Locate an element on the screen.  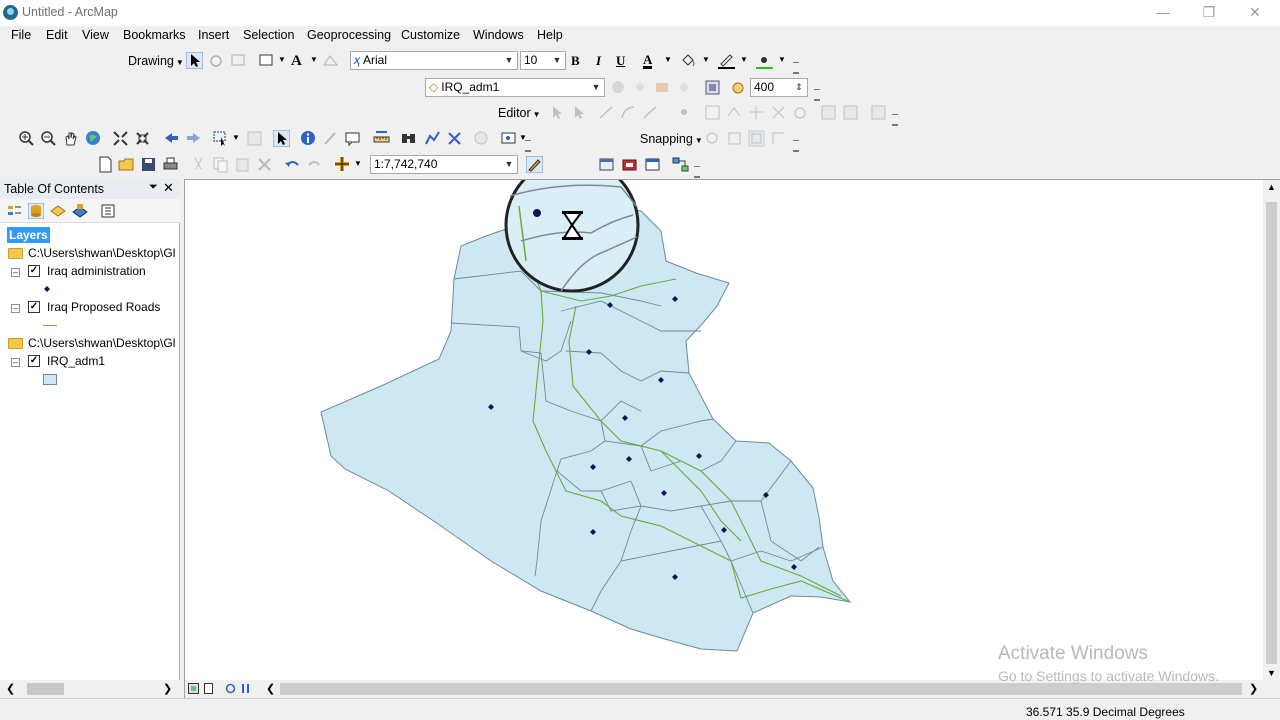
scroll-thumb is located at coordinates (45, 689).